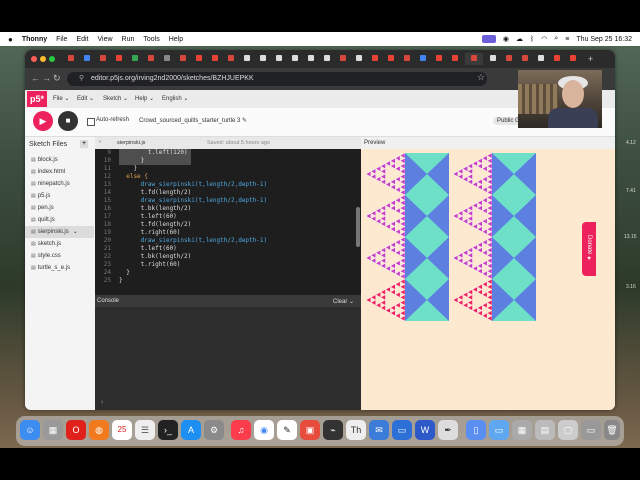 This screenshot has height=480, width=640. What do you see at coordinates (193, 120) in the screenshot?
I see `sketch-name: Crowd_sourced_quilts_starter_turtle 3 ✎` at bounding box center [193, 120].